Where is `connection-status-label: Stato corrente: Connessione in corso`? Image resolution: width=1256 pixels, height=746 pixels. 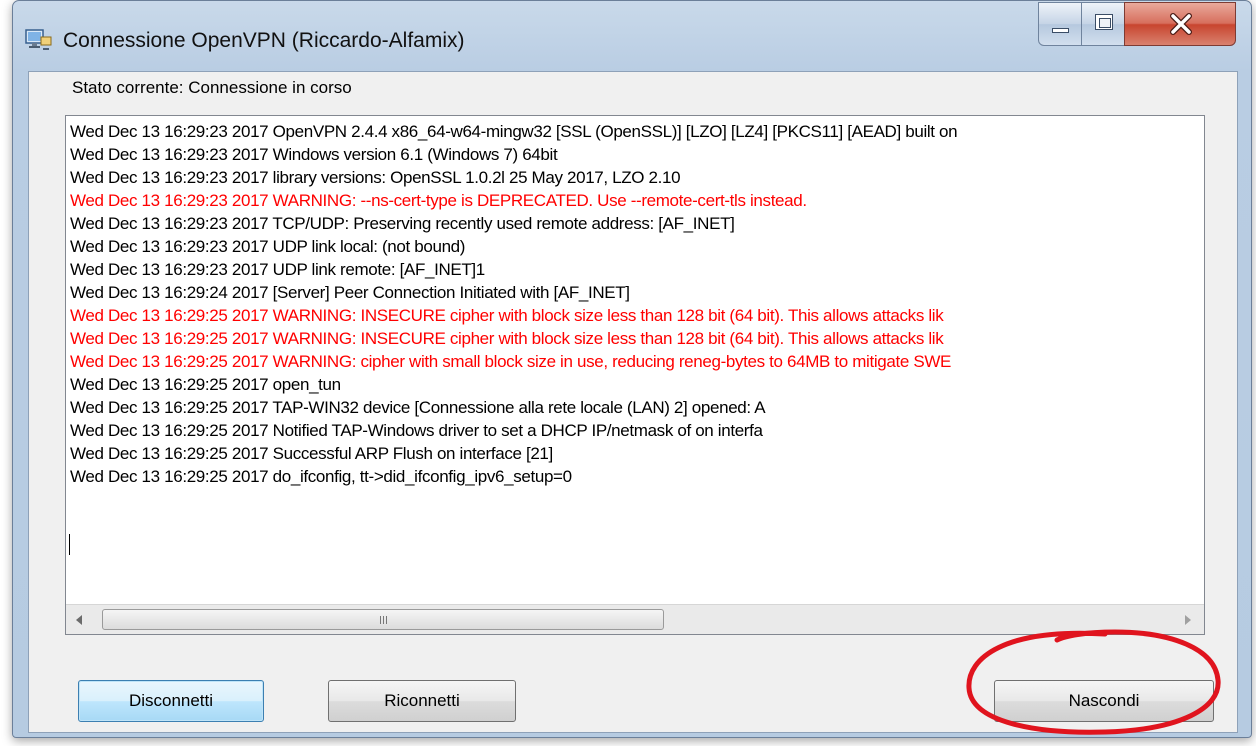 connection-status-label: Stato corrente: Connessione in corso is located at coordinates (212, 87).